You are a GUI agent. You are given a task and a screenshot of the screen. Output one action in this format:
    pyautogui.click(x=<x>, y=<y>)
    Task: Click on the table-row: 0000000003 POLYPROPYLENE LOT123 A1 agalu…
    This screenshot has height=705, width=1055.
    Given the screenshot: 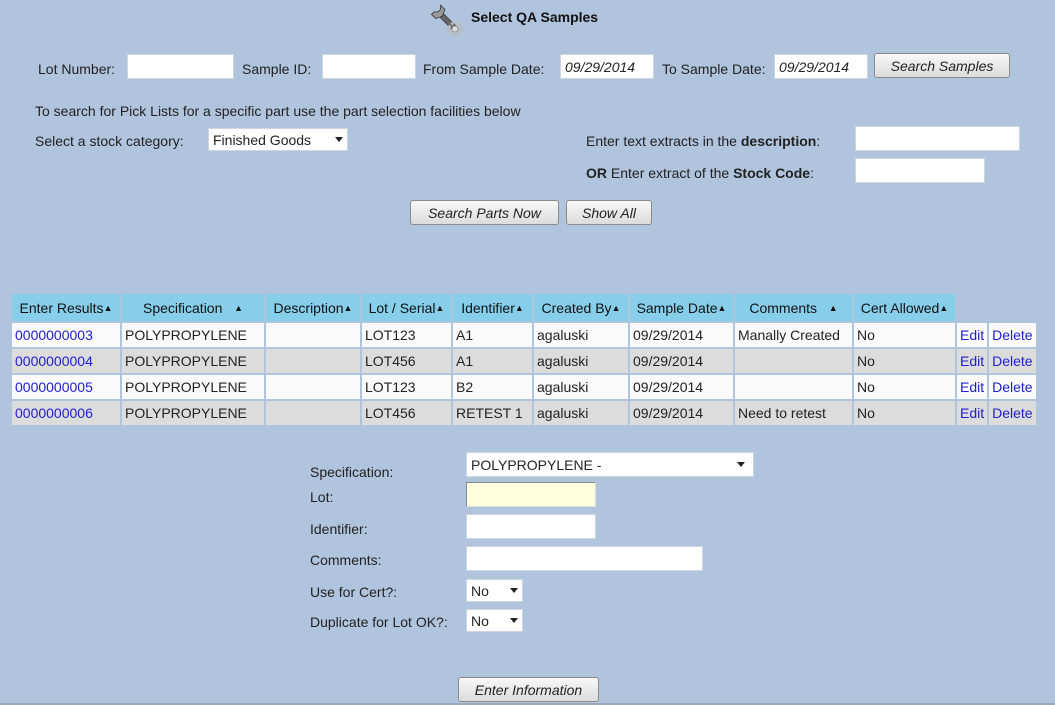 What is the action you would take?
    pyautogui.click(x=524, y=335)
    